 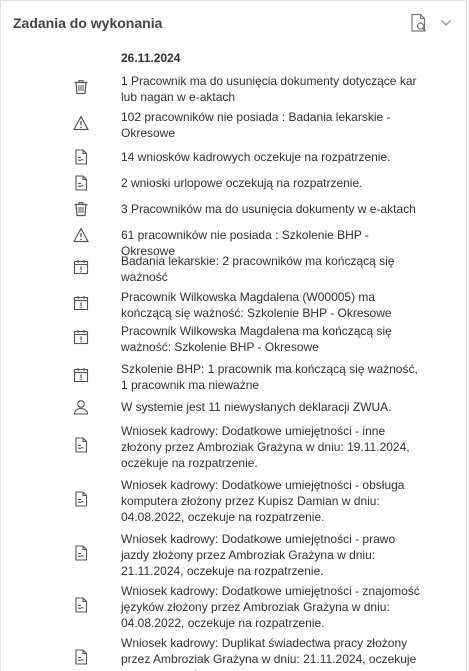 What do you see at coordinates (431, 23) in the screenshot?
I see `header-actions` at bounding box center [431, 23].